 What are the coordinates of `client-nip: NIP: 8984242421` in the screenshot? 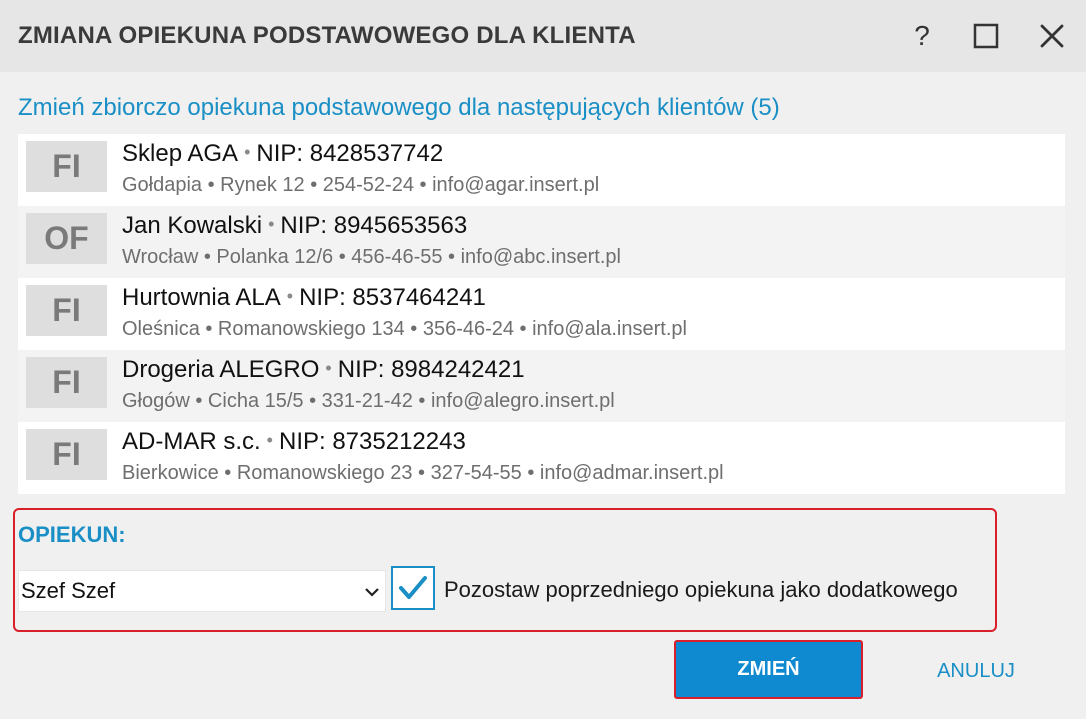 It's located at (431, 369).